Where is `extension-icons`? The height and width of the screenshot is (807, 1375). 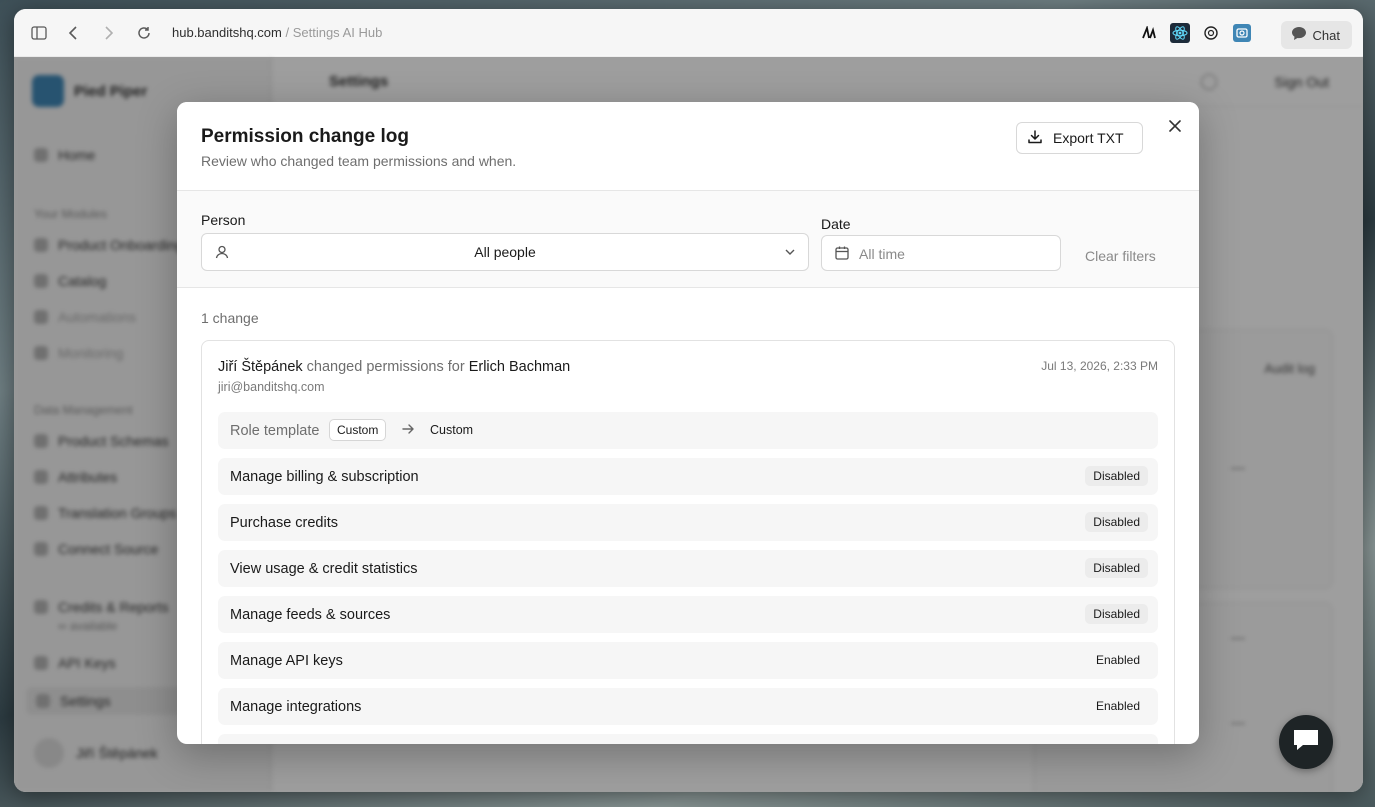
extension-icons is located at coordinates (1195, 33).